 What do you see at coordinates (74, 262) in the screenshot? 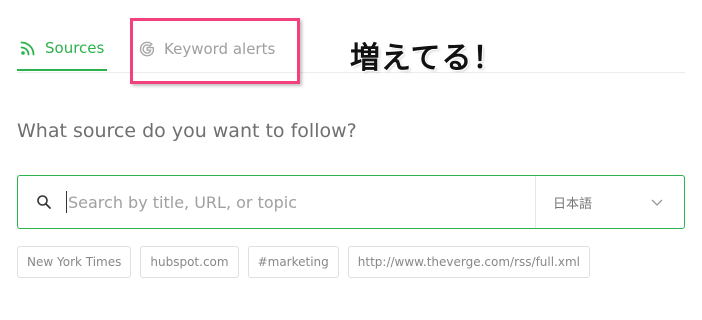
I see `suggestion-chip: New York Times` at bounding box center [74, 262].